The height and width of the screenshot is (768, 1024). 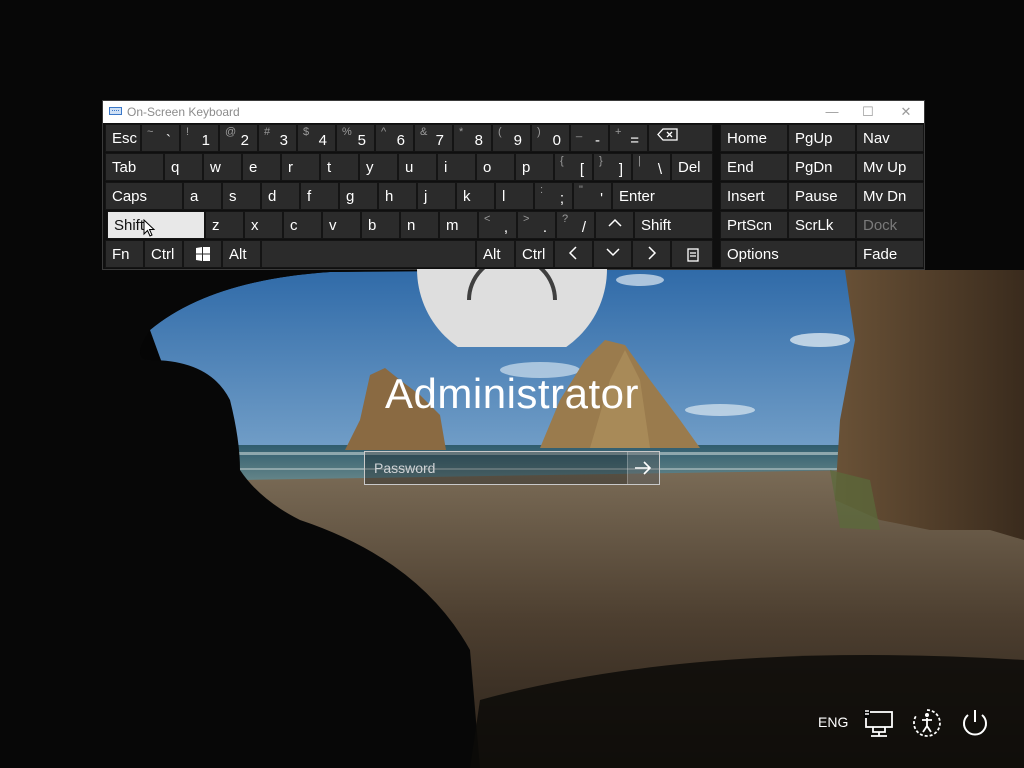 I want to click on key-lalt: Alt, so click(x=241, y=254).